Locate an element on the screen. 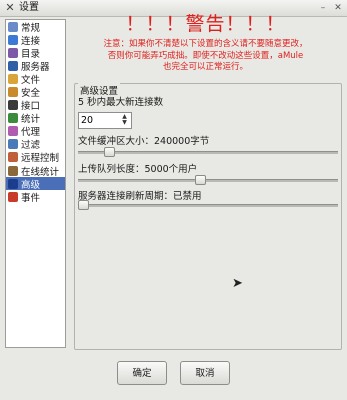  max-new-connections-spinner: ▲ ▼ is located at coordinates (105, 120).